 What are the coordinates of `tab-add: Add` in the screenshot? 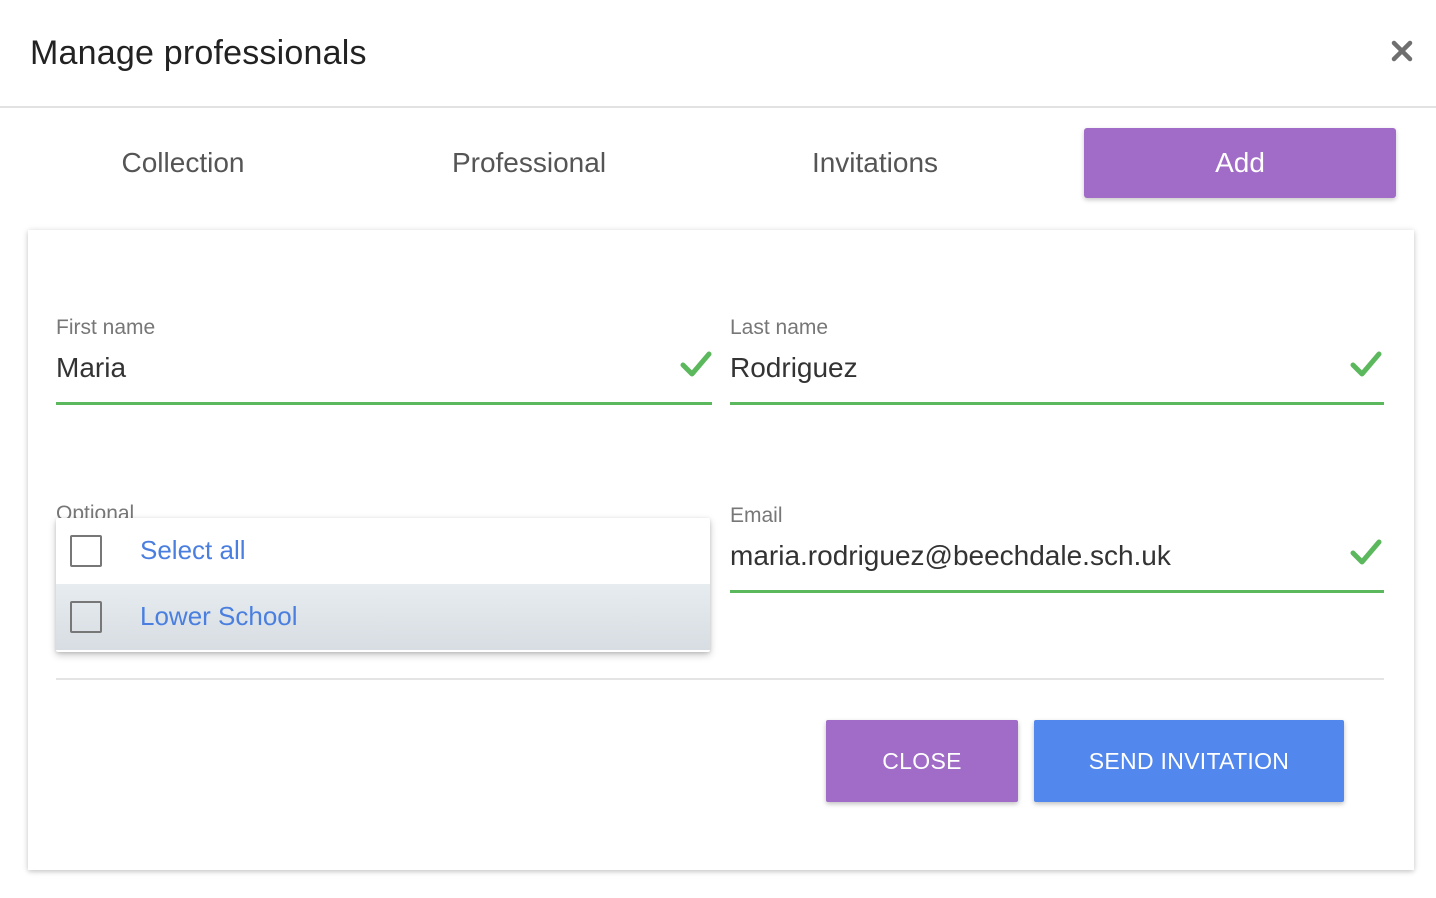 It's located at (1240, 163).